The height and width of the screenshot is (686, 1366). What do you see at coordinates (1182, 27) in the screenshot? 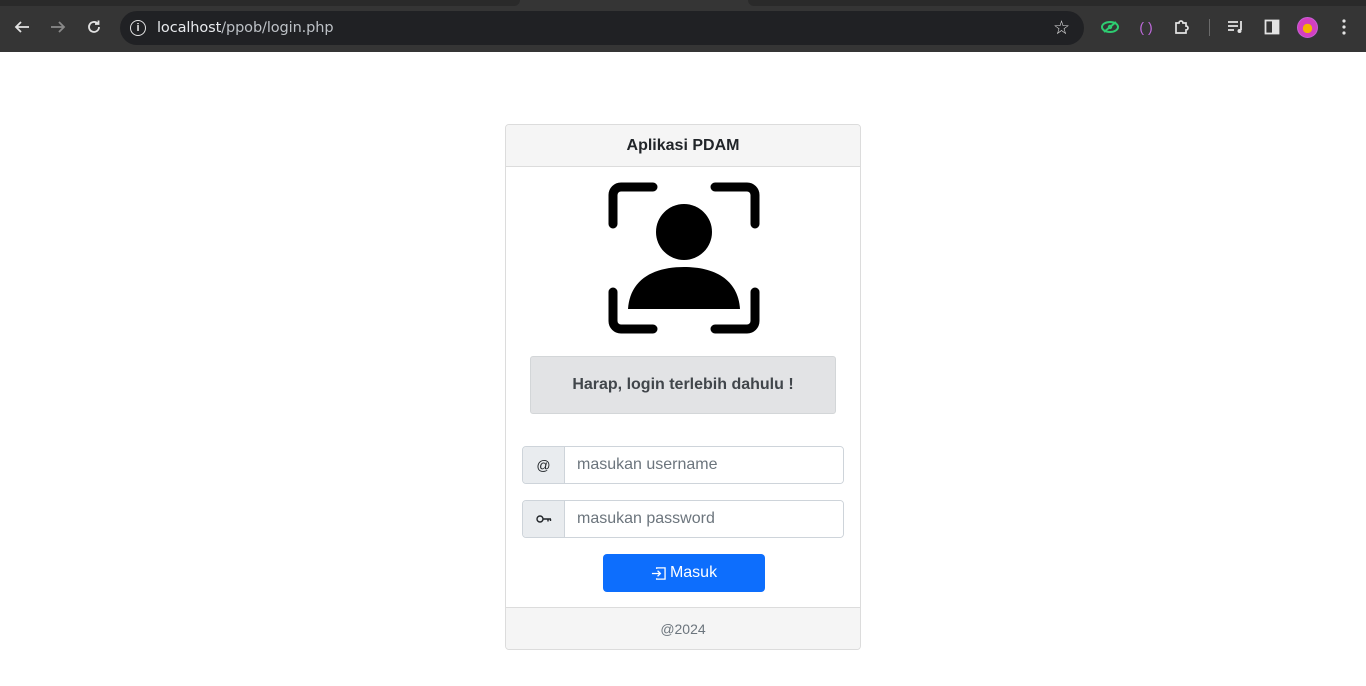
I see `extensions-puzzle-icon` at bounding box center [1182, 27].